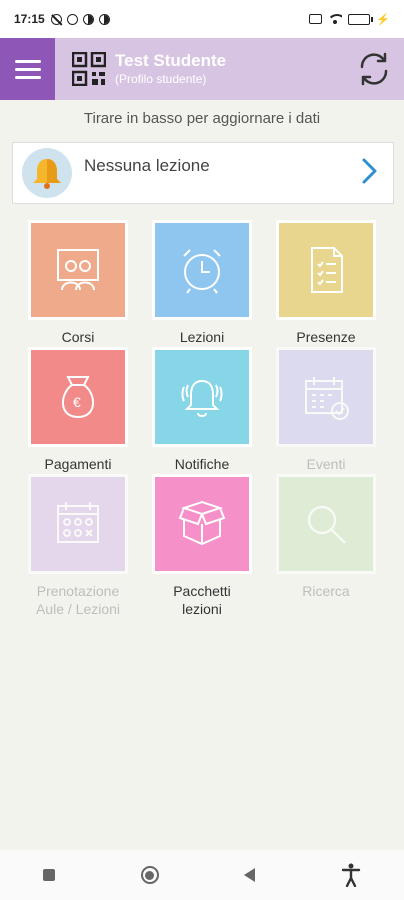  I want to click on app-header: Test Studente (Profilo studente), so click(202, 69).